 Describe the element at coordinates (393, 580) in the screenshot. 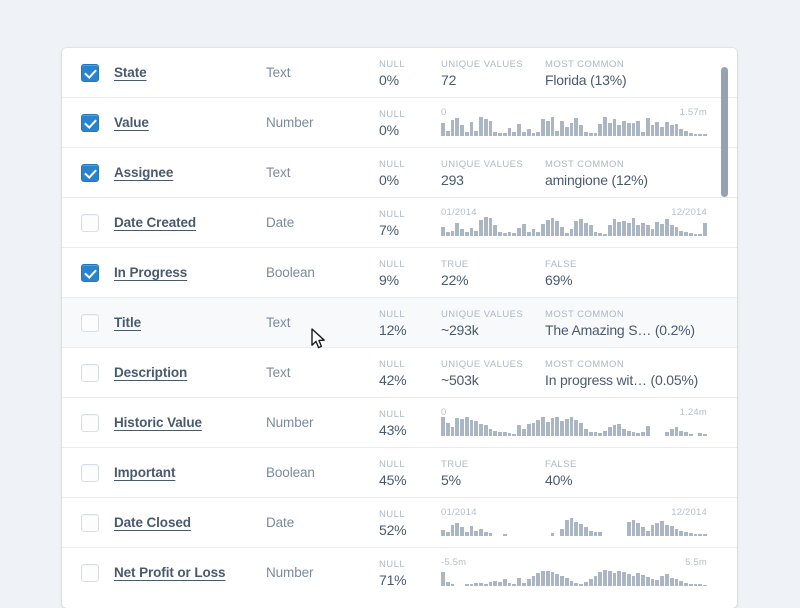

I see `stat-null-value: 71%` at that location.